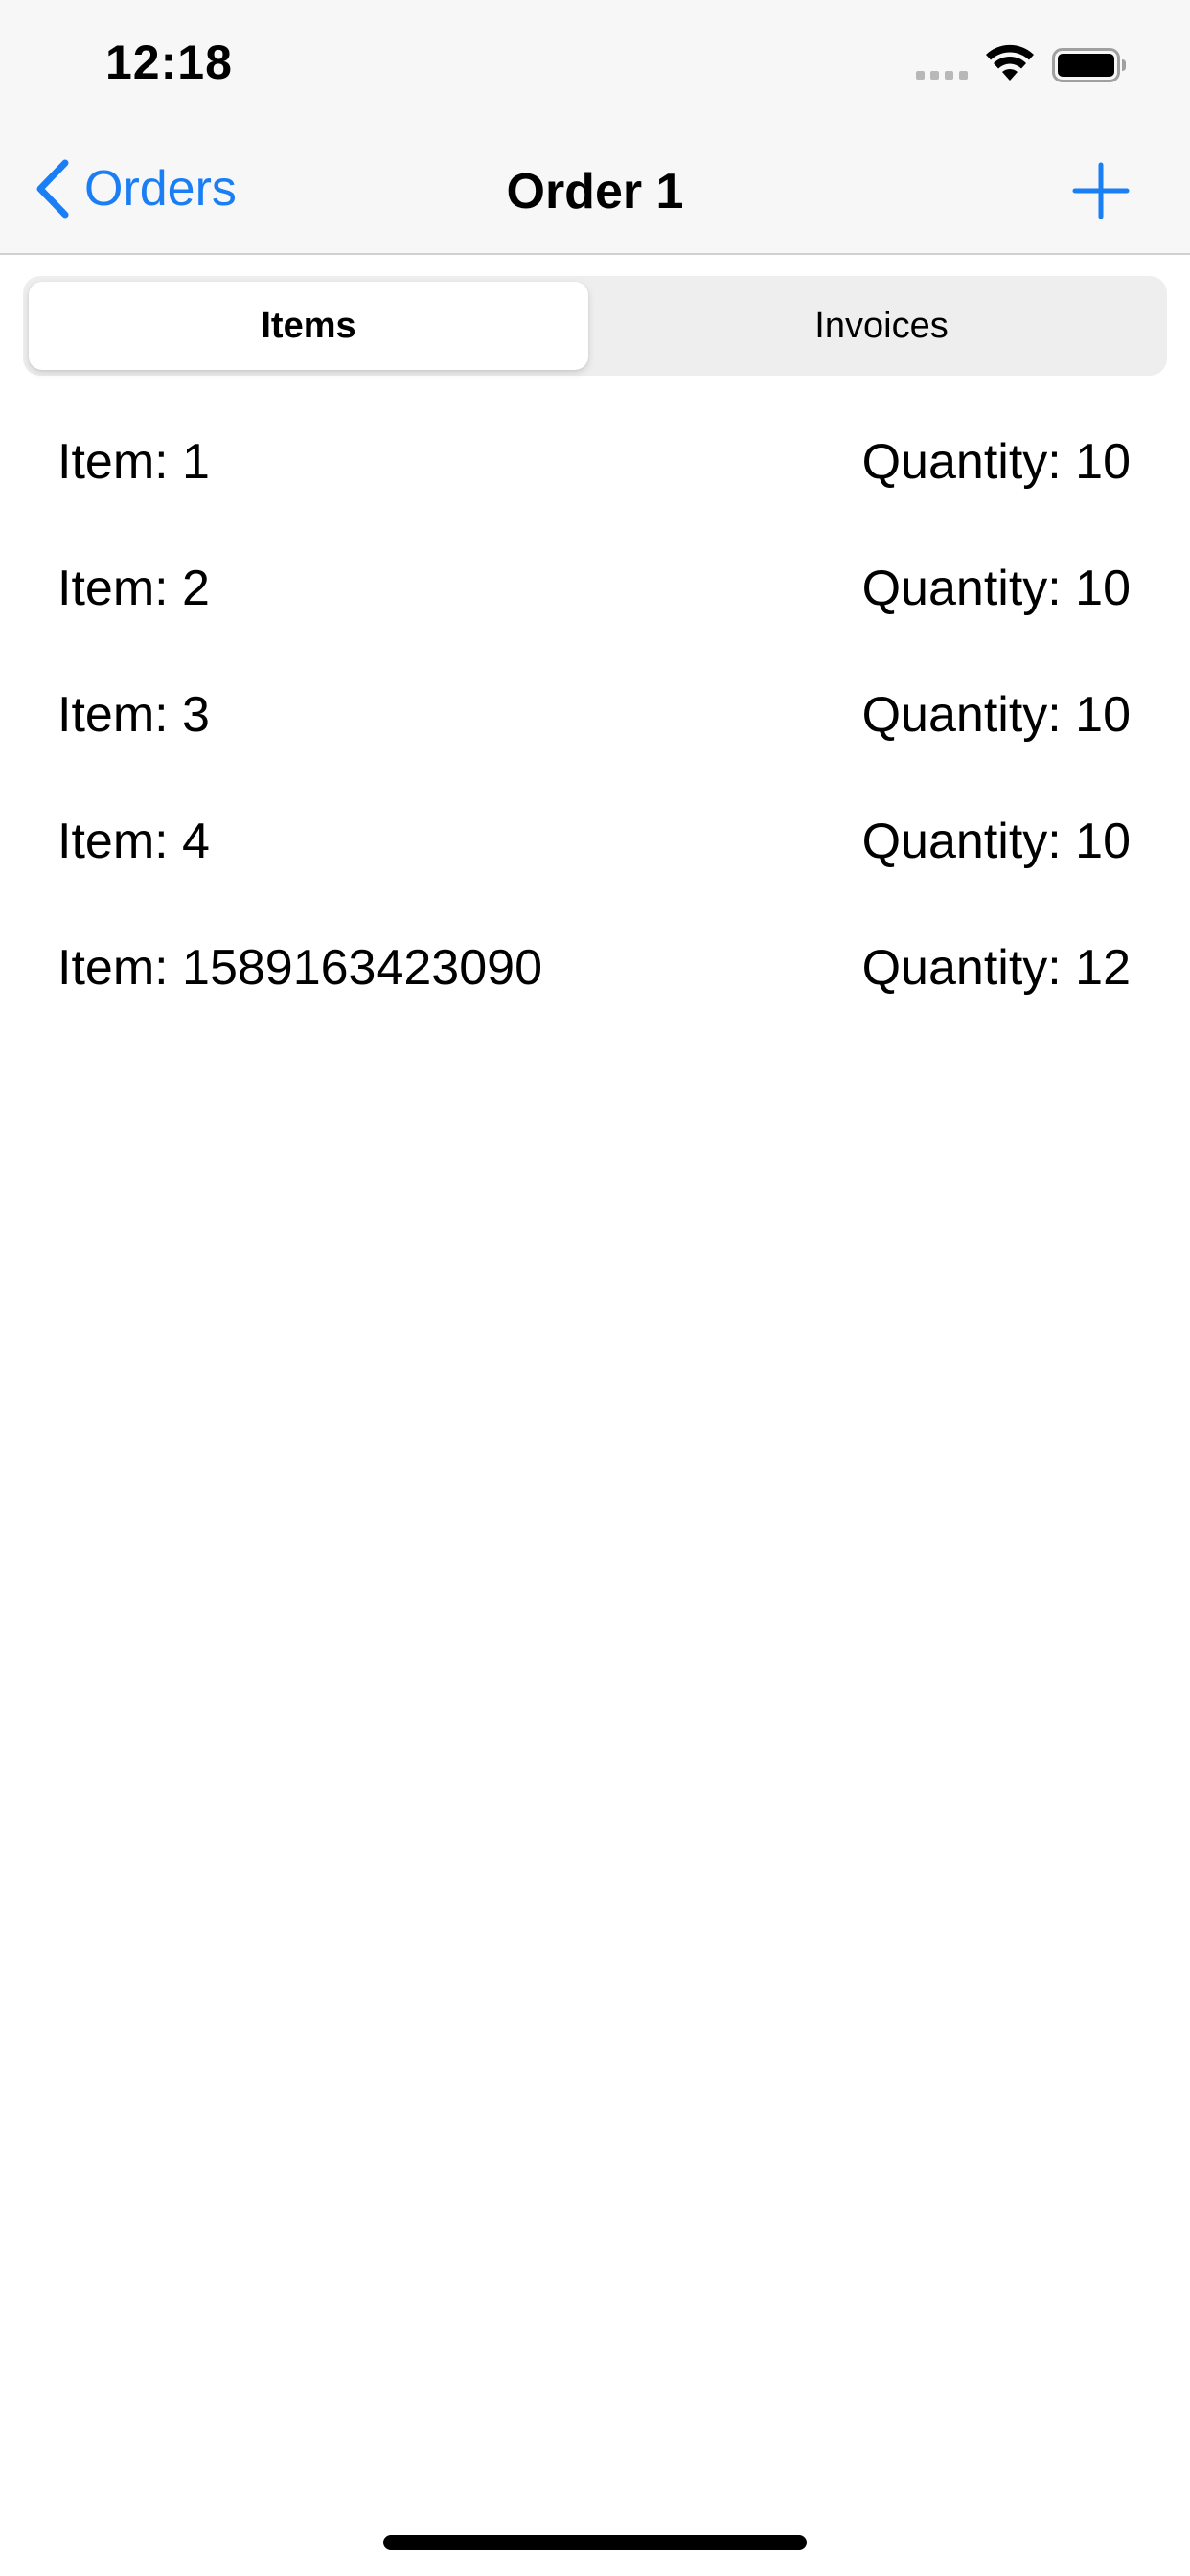  What do you see at coordinates (1089, 65) in the screenshot?
I see `battery-icon` at bounding box center [1089, 65].